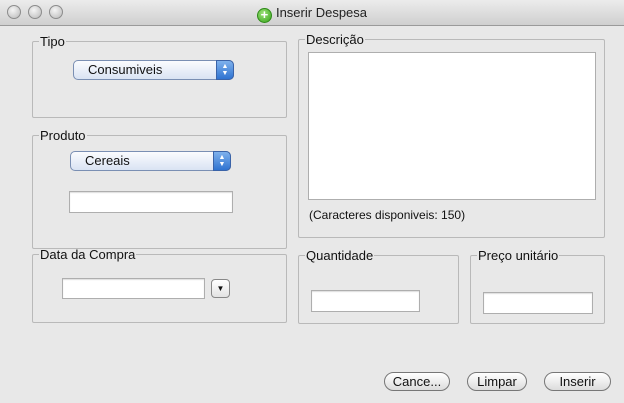 The image size is (624, 403). I want to click on title-bar: + Inserir Despesa, so click(312, 13).